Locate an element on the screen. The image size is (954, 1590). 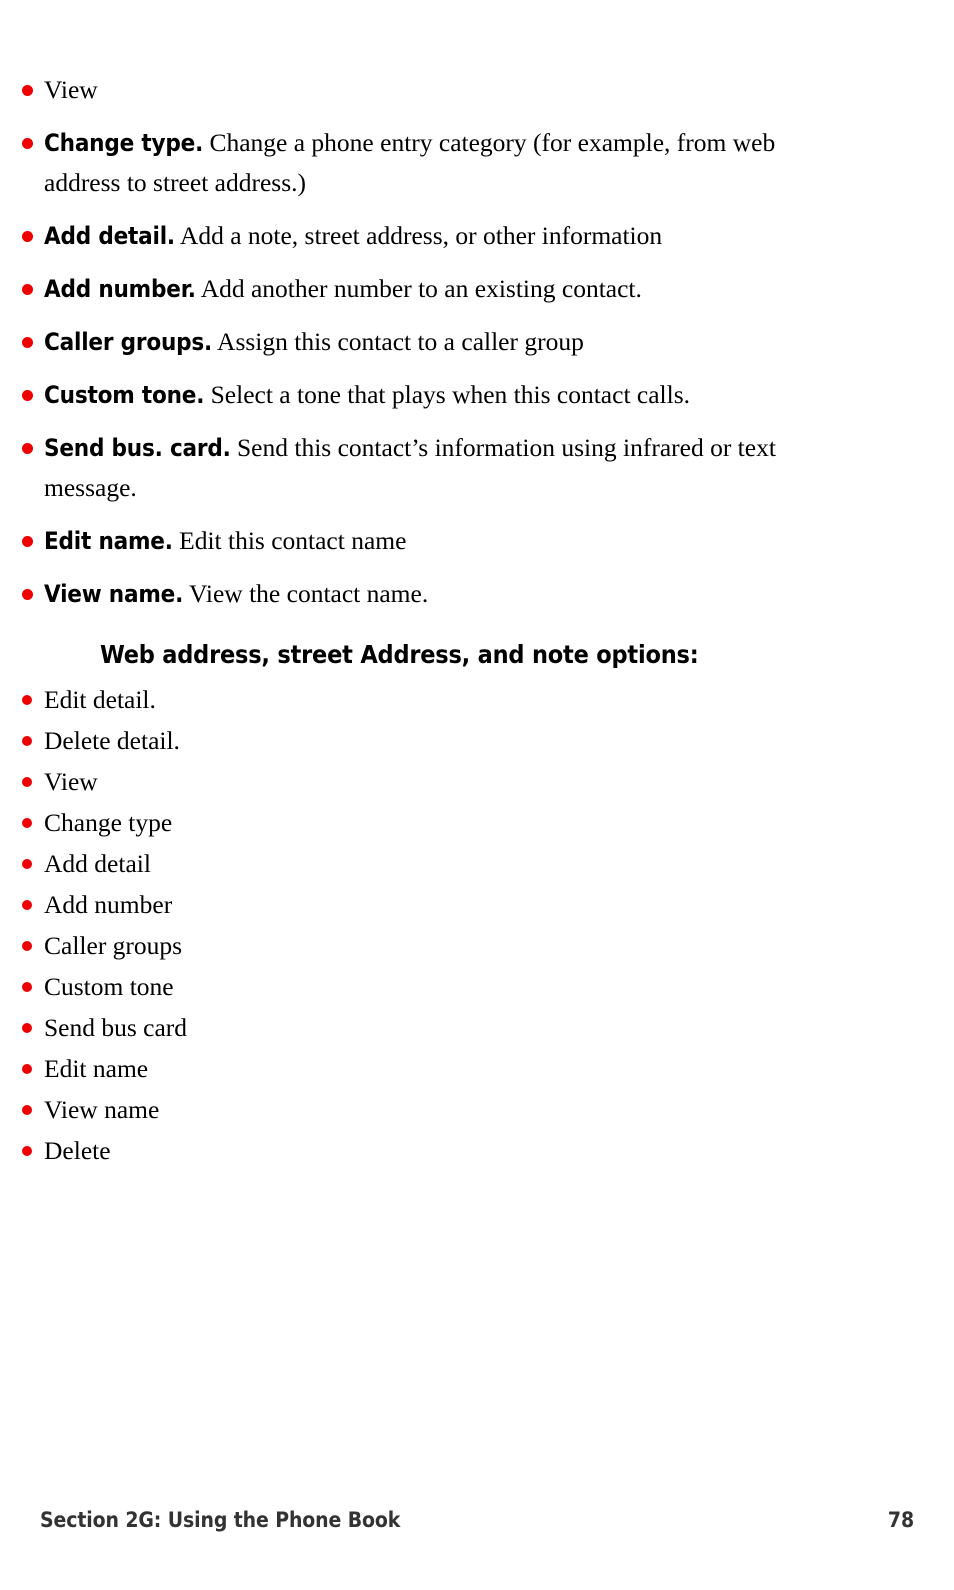
list-item-label: Edit name is located at coordinates (96, 1068).